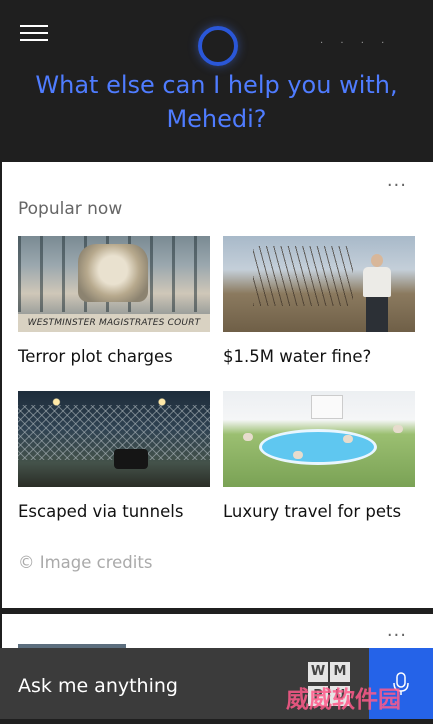 This screenshot has height=724, width=433. What do you see at coordinates (319, 439) in the screenshot?
I see `news-image-pet-pool` at bounding box center [319, 439].